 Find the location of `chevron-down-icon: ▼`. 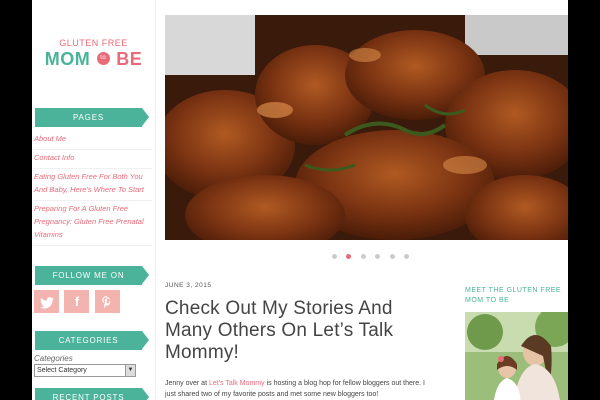

chevron-down-icon: ▼ is located at coordinates (130, 370).